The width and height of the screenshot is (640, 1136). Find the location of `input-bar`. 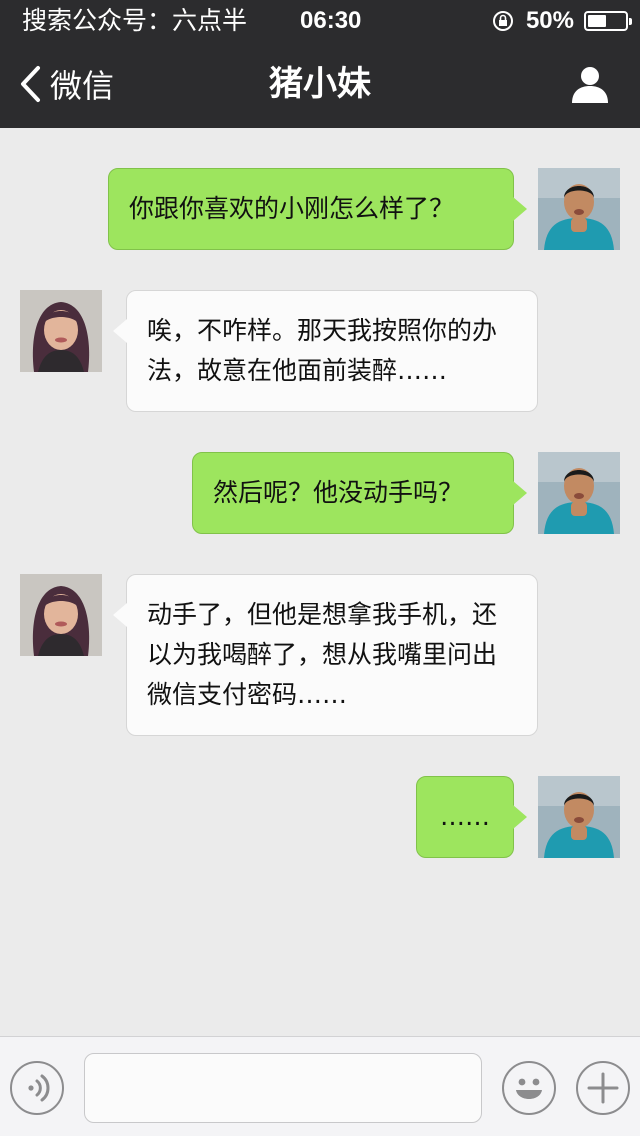

input-bar is located at coordinates (320, 1086).